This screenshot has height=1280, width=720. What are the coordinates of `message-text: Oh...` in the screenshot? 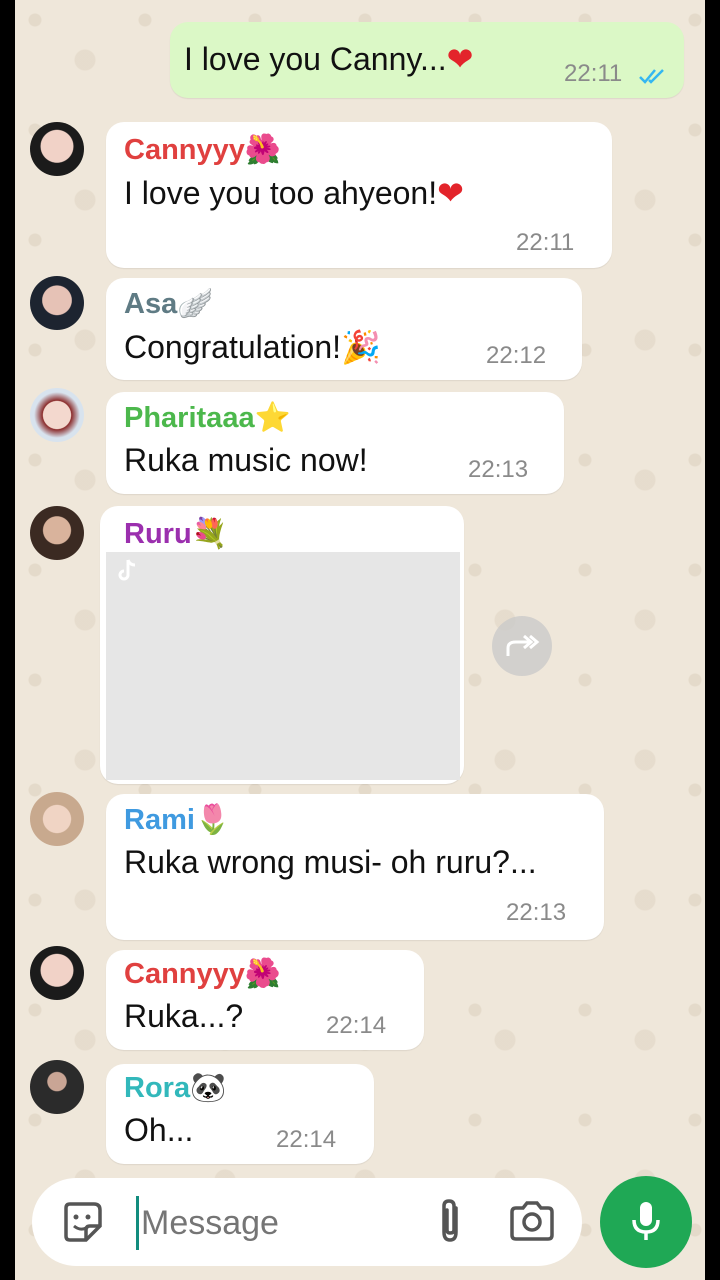 It's located at (159, 1130).